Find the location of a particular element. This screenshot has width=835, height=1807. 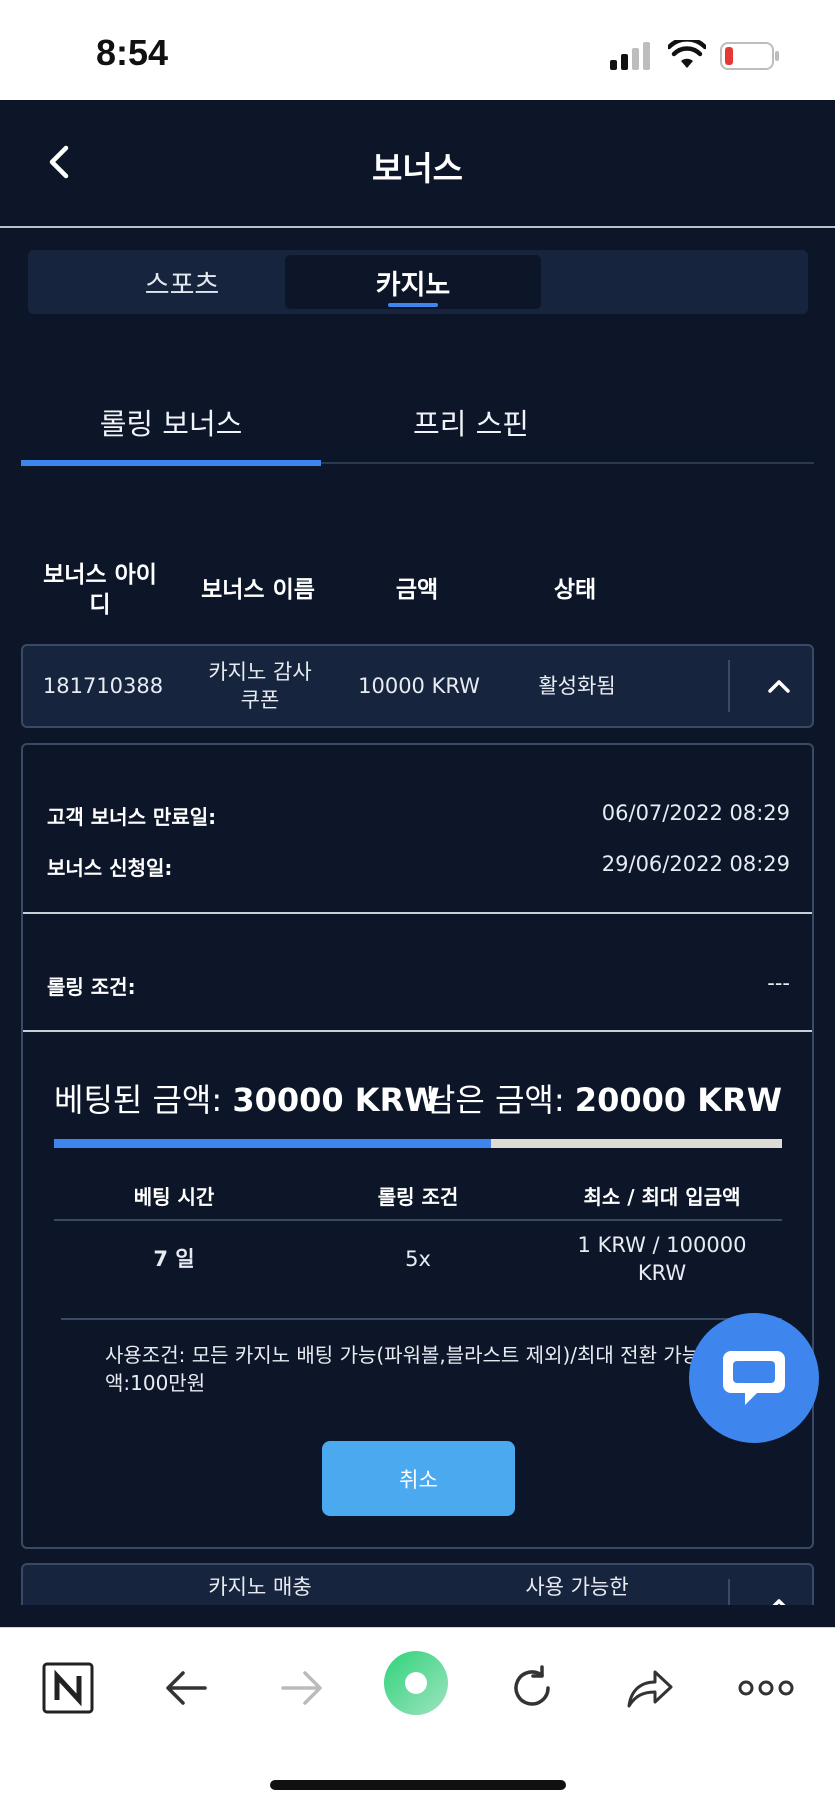

remaining-amount: 남은 금액: 20000 KRW is located at coordinates (604, 1098).